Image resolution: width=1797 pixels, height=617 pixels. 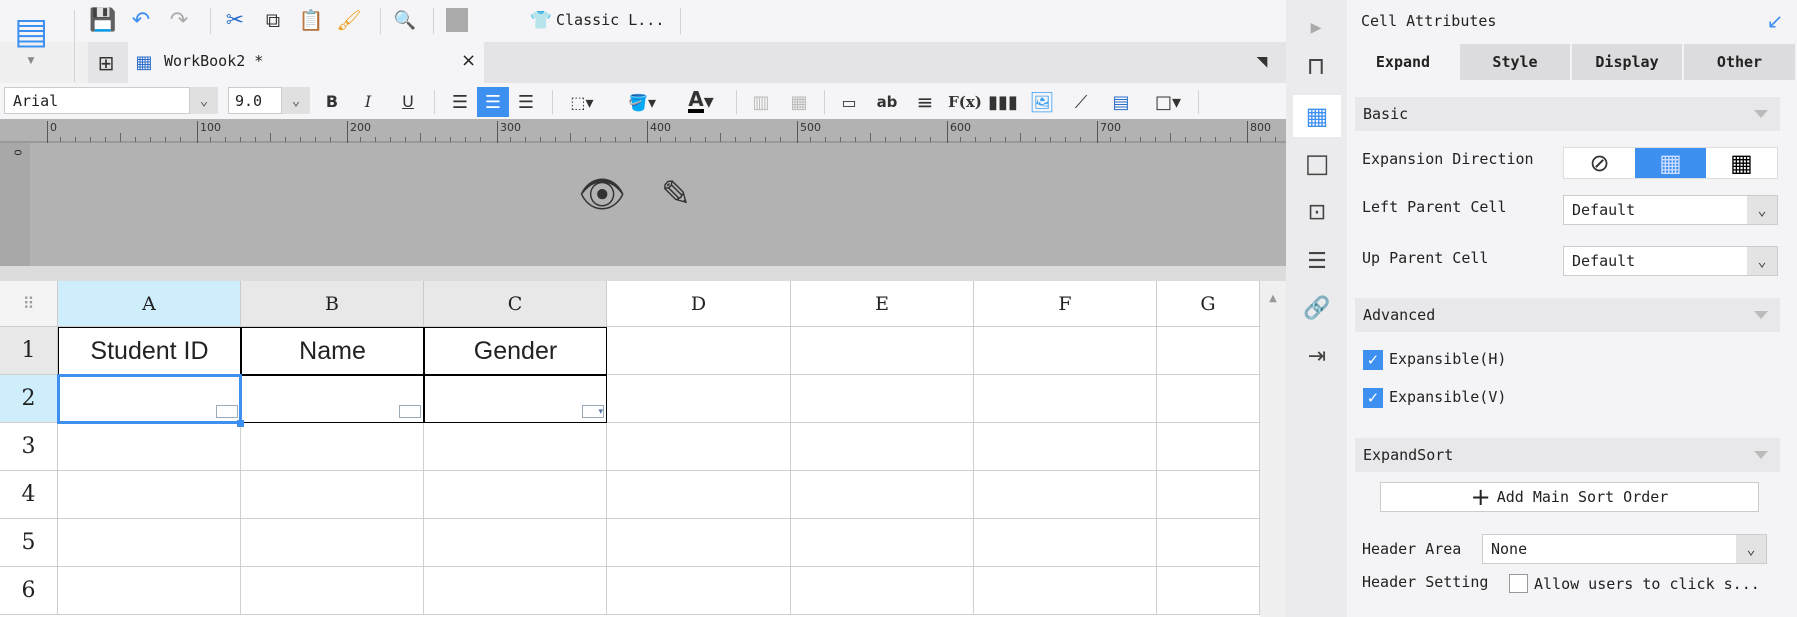 What do you see at coordinates (332, 399) in the screenshot?
I see `cell-B2` at bounding box center [332, 399].